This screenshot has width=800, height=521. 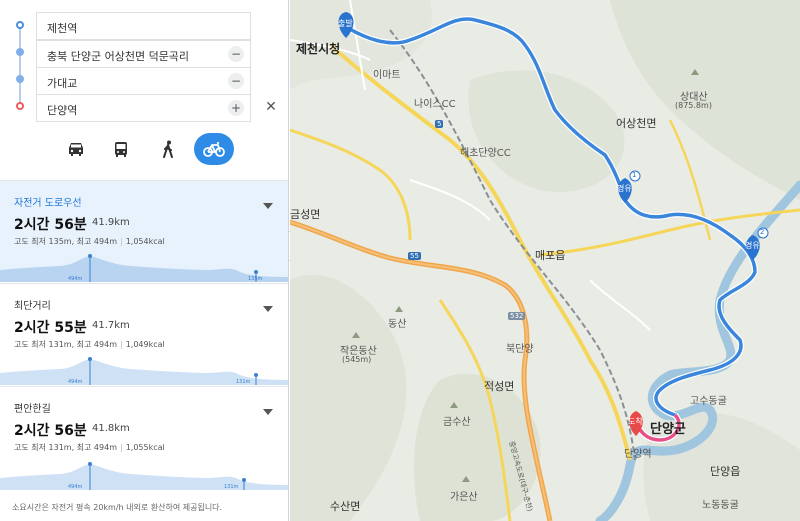 I want to click on route-elevation-info: 고도 최저 135m, 최고 494m | 1,054kcal, so click(x=89, y=241).